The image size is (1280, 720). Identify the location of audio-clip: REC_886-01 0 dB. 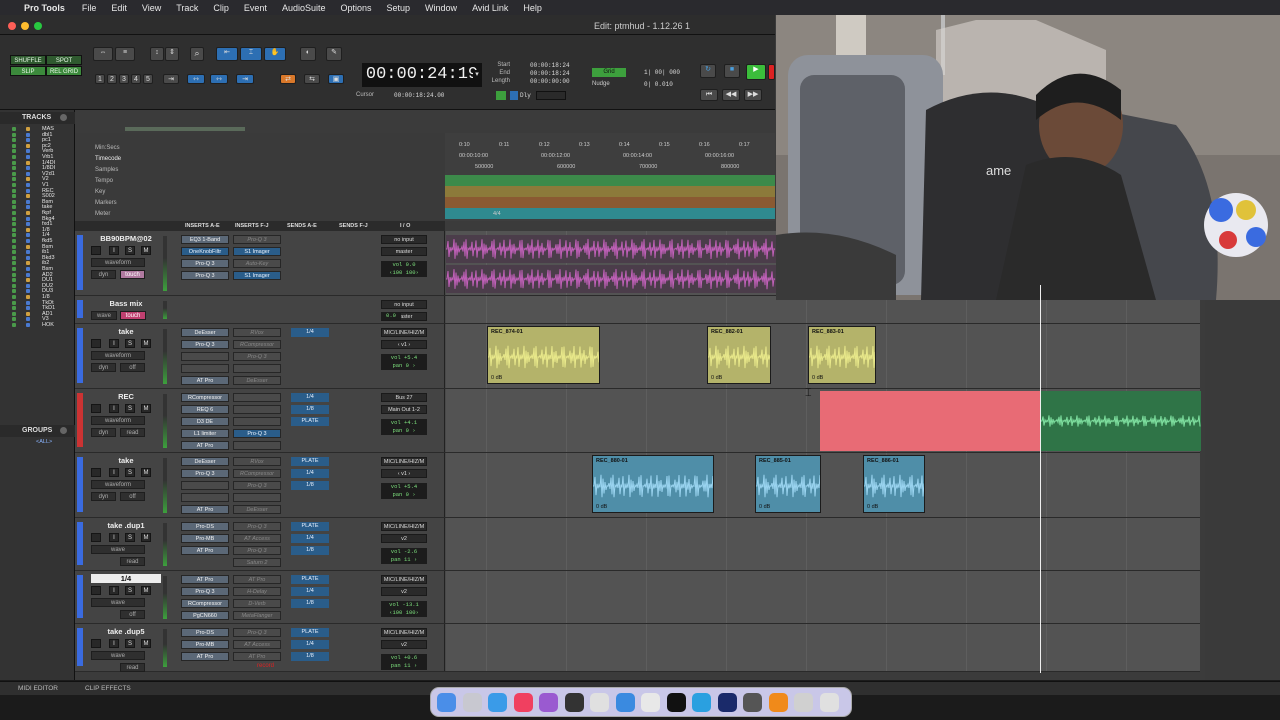
(894, 484).